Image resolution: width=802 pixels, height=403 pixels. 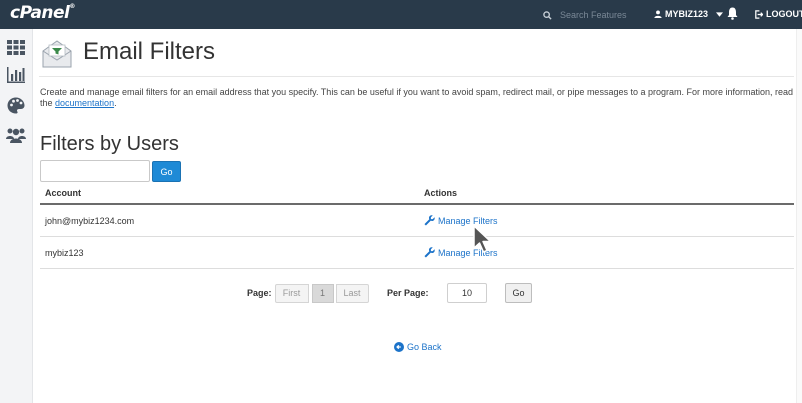 I want to click on bell-icon, so click(x=732, y=13).